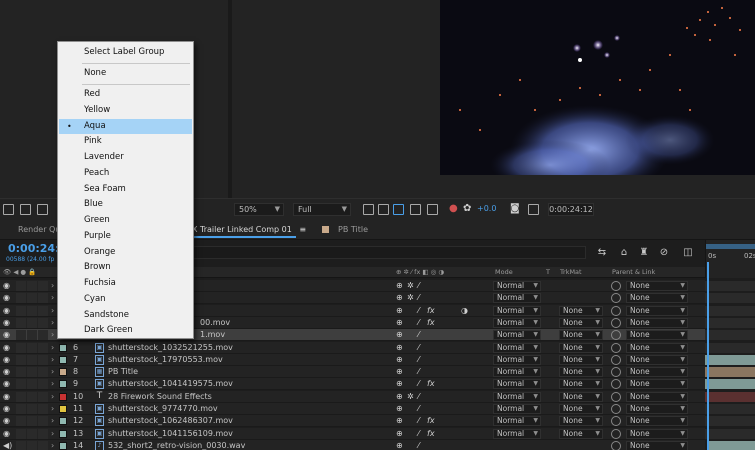 This screenshot has height=450, width=755. I want to click on composition-mini-flowchart-icon: ⇆, so click(602, 252).